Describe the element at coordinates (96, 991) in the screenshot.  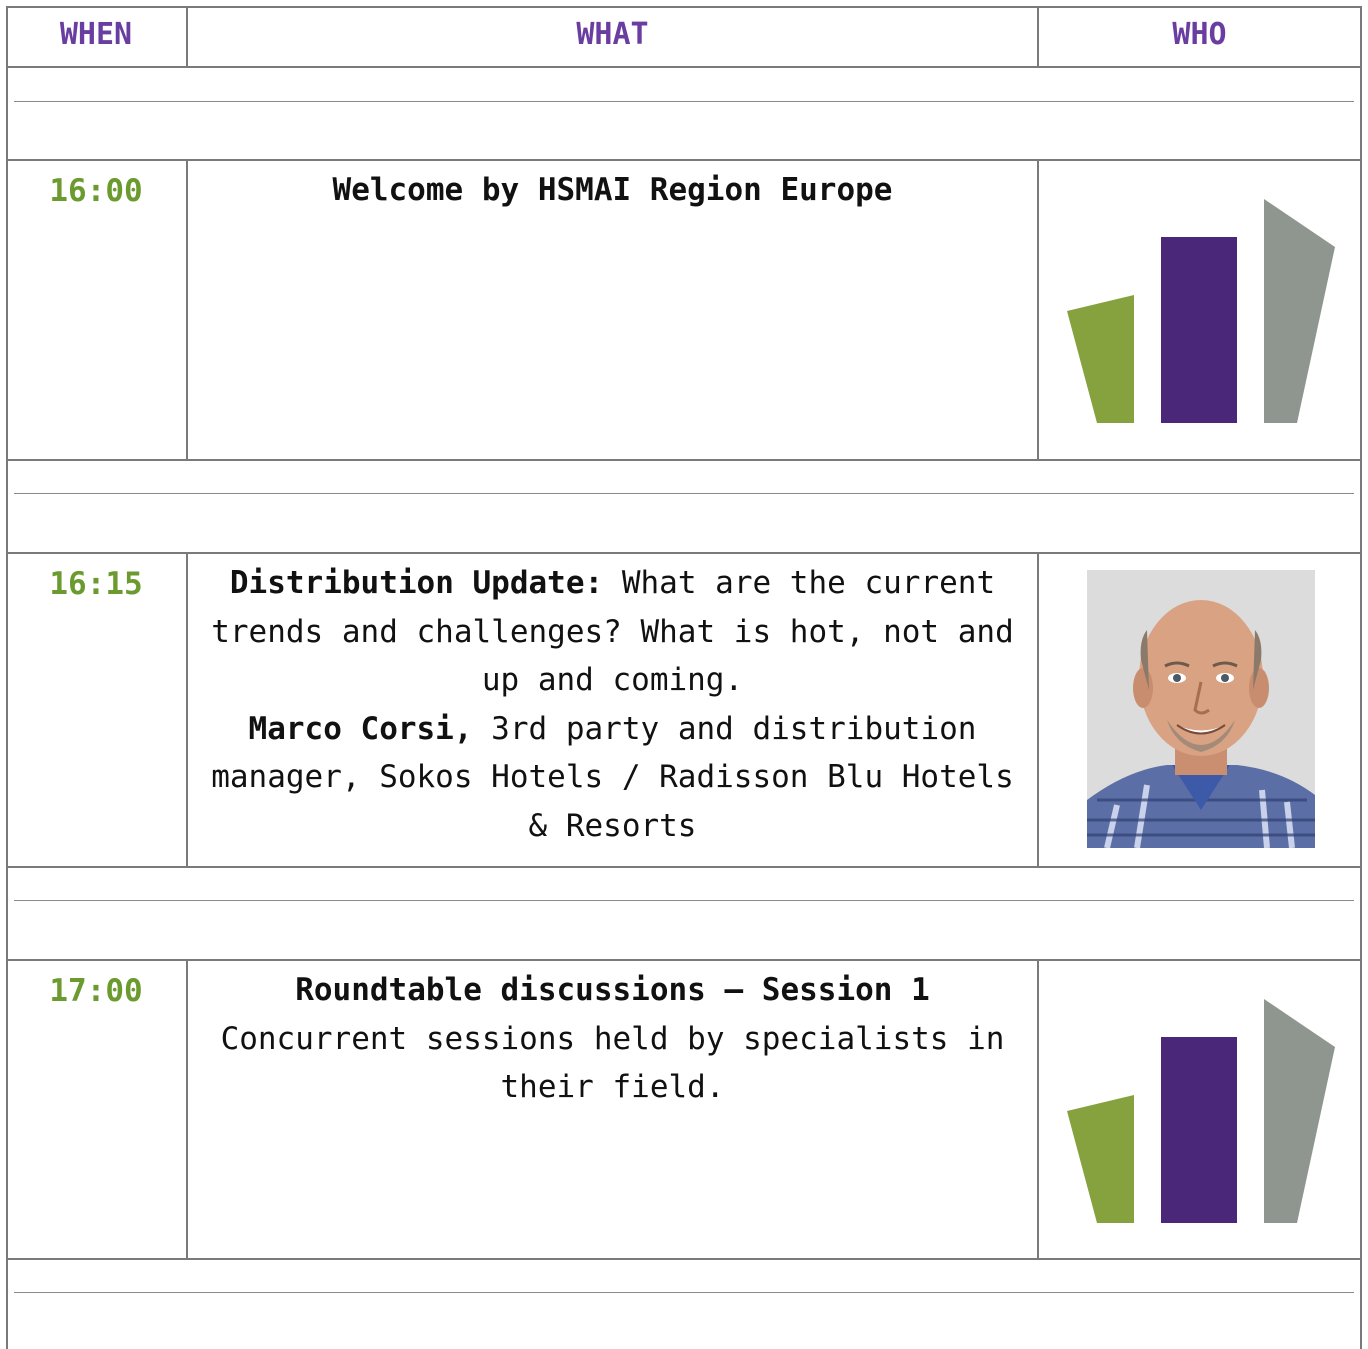
I see `session-time: 17:00` at that location.